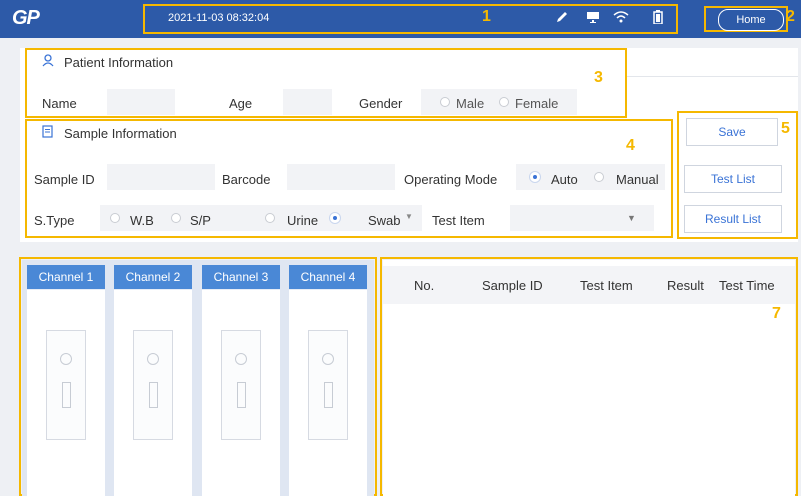  What do you see at coordinates (630, 145) in the screenshot?
I see `callout-label-4: 4` at bounding box center [630, 145].